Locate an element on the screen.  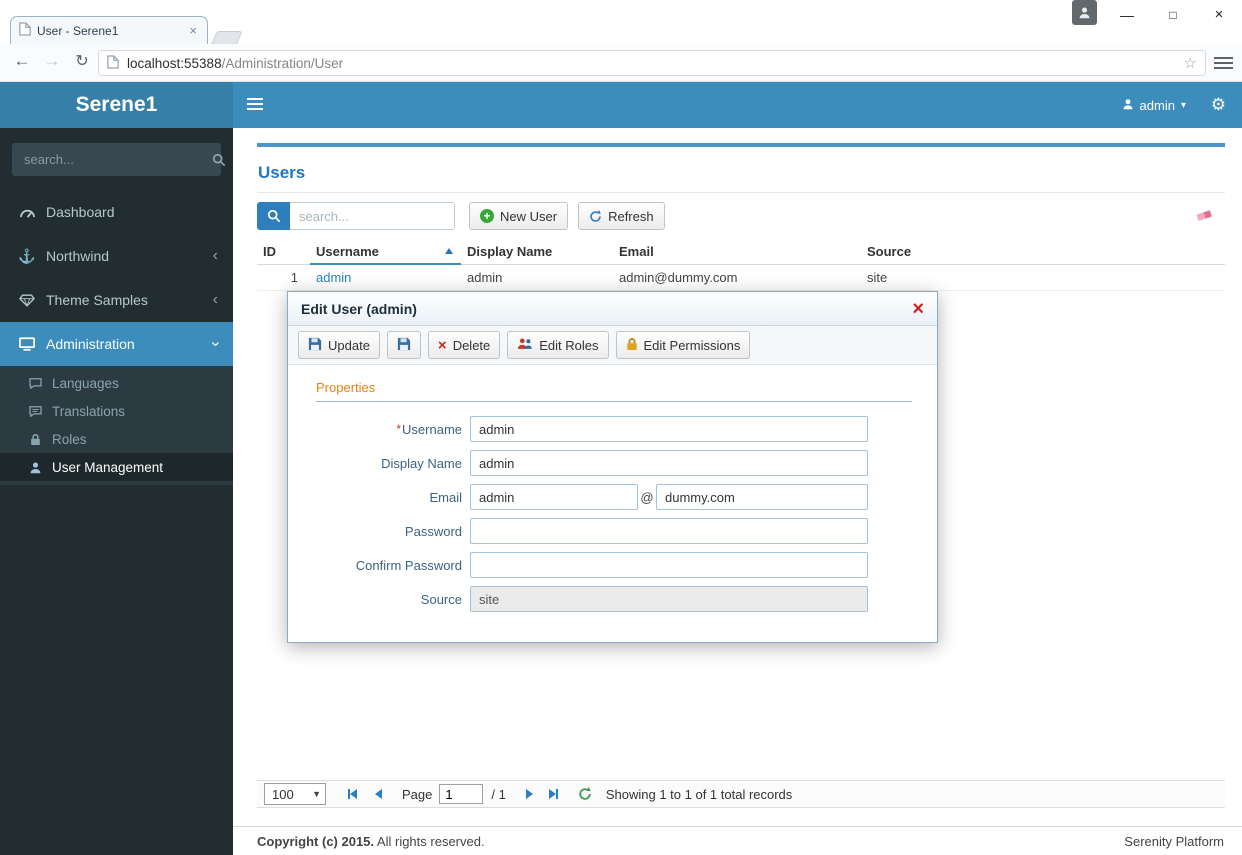
reload-button: ↻ is located at coordinates (82, 61).